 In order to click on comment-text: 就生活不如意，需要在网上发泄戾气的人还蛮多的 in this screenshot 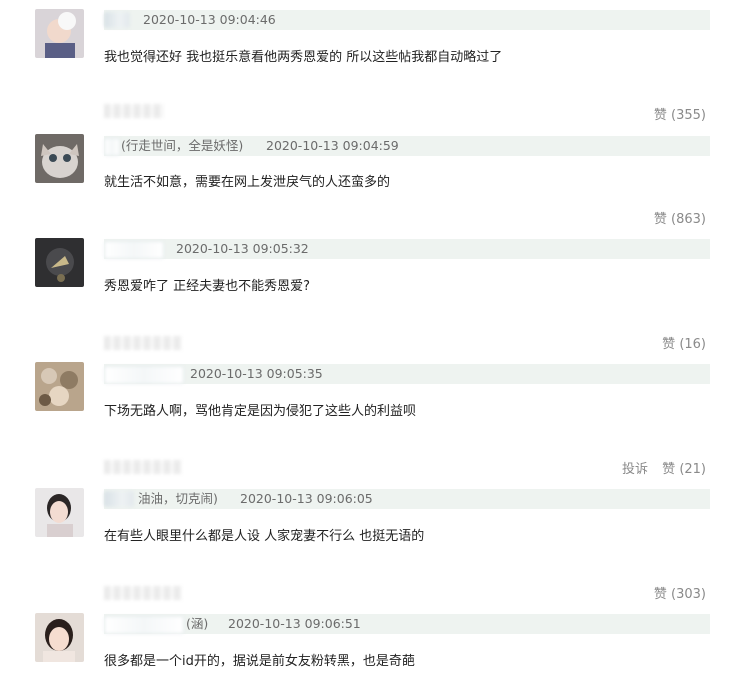, I will do `click(247, 182)`.